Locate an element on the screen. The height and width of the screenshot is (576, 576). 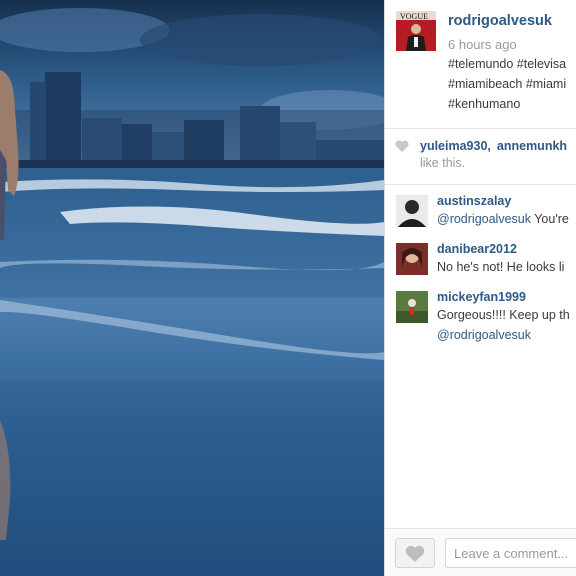
post-username: rodrigoalvesuk is located at coordinates (500, 21).